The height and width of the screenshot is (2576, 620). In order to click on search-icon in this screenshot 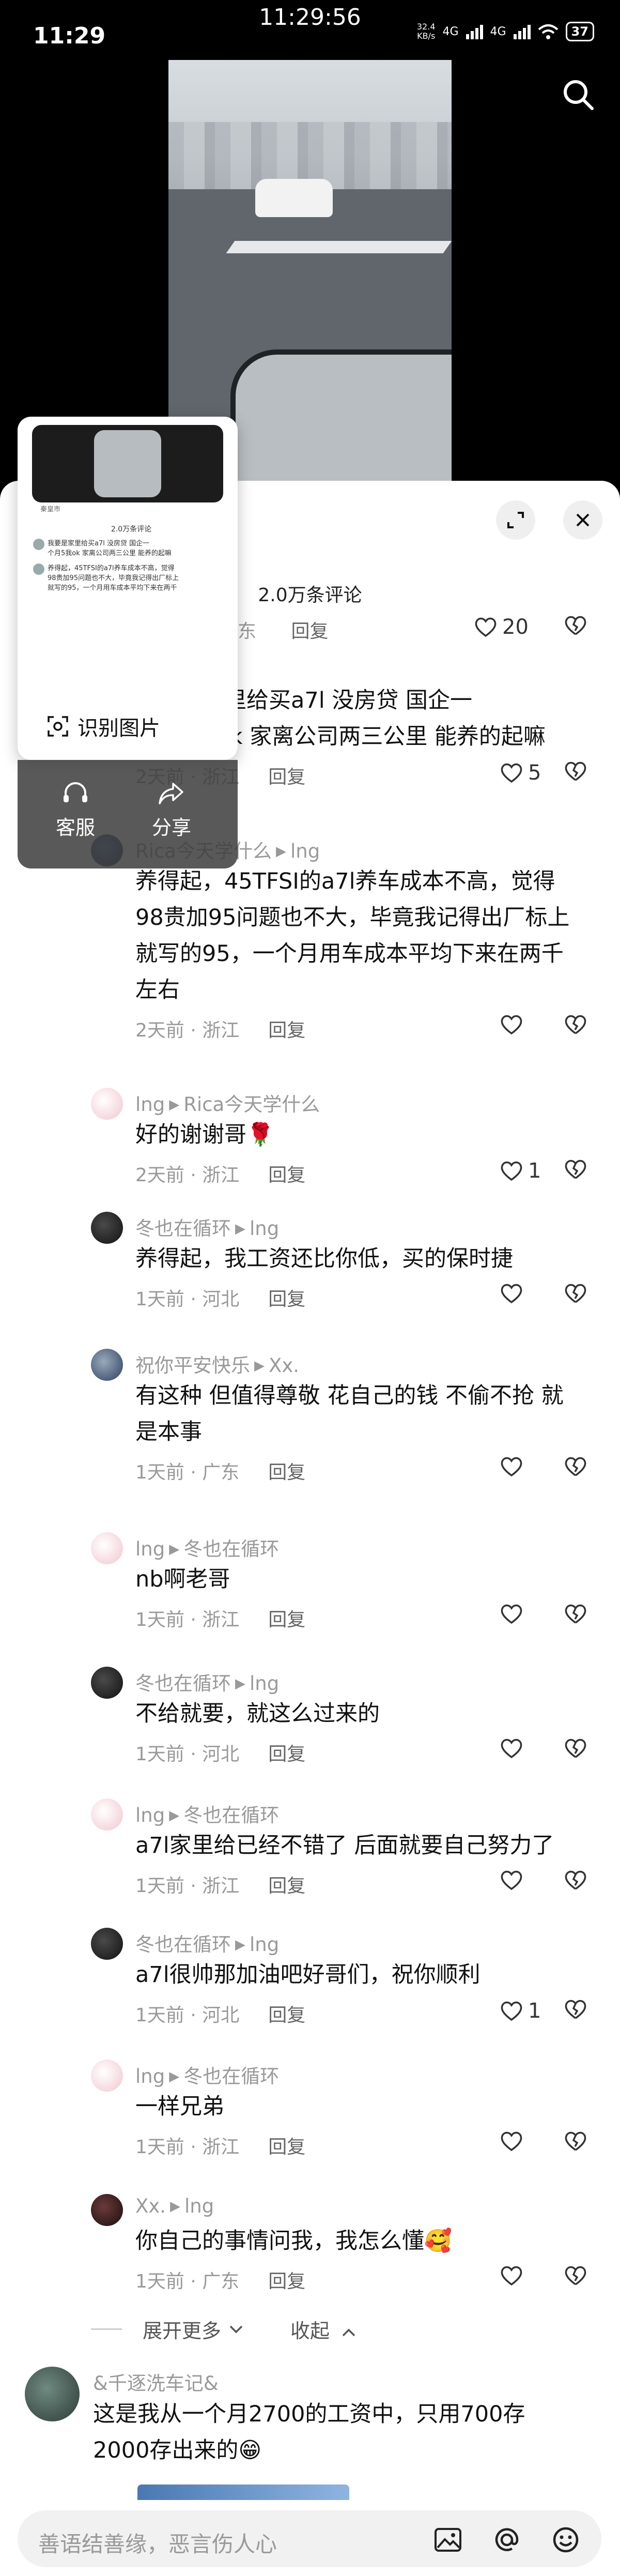, I will do `click(579, 95)`.